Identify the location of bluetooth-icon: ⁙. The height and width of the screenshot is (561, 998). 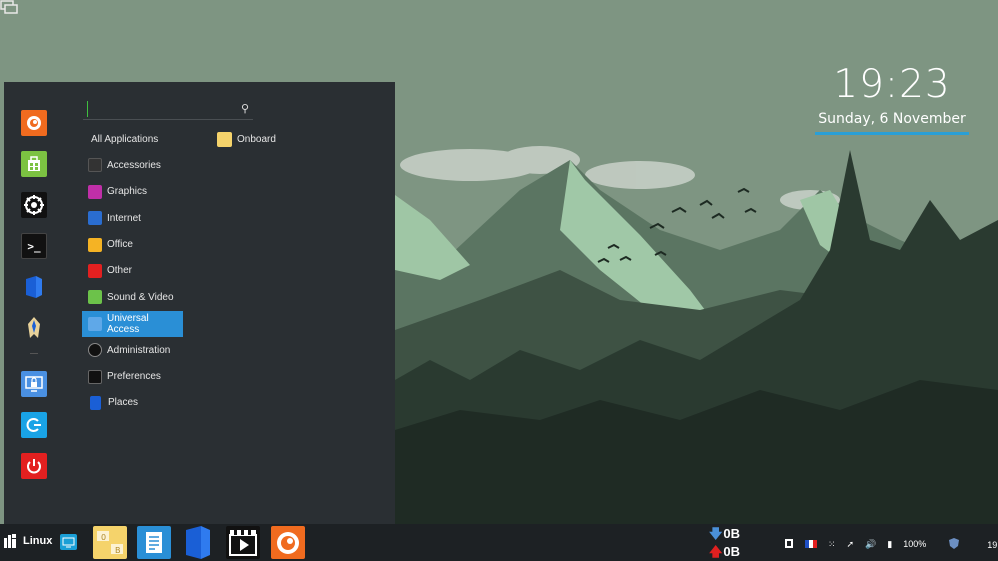
(832, 544).